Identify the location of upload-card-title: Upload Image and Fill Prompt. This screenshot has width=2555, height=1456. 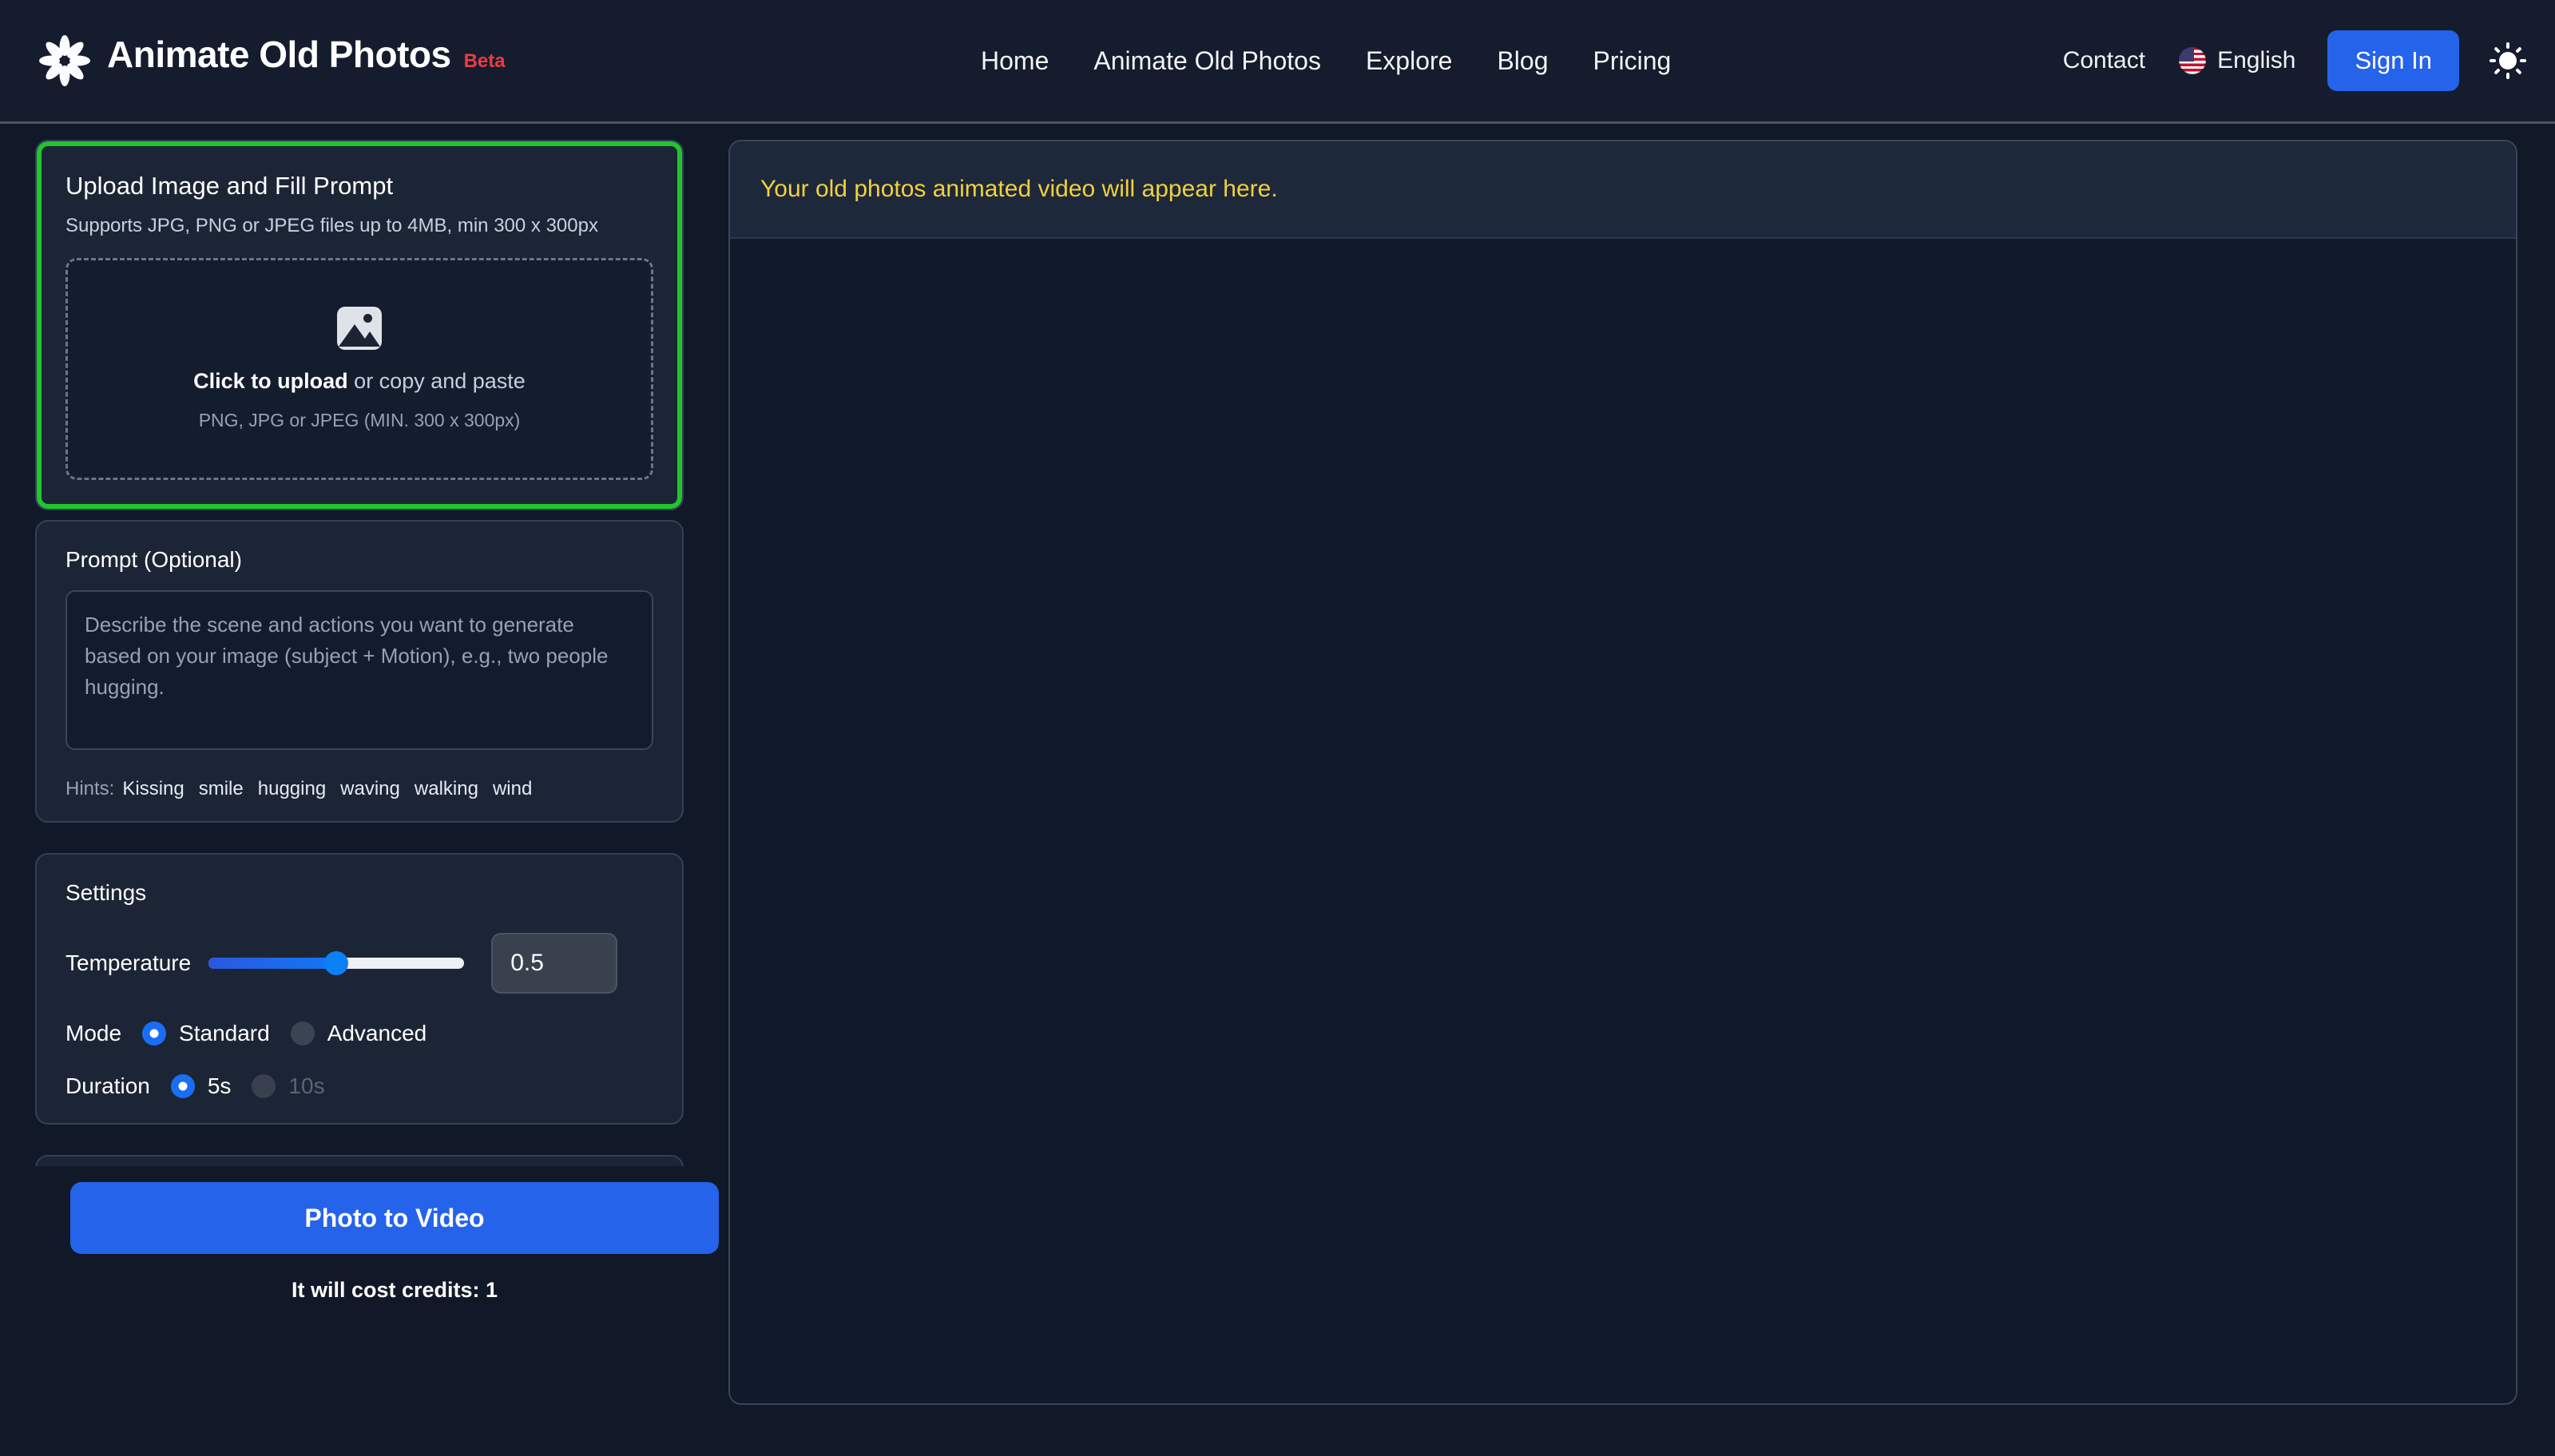
(230, 186).